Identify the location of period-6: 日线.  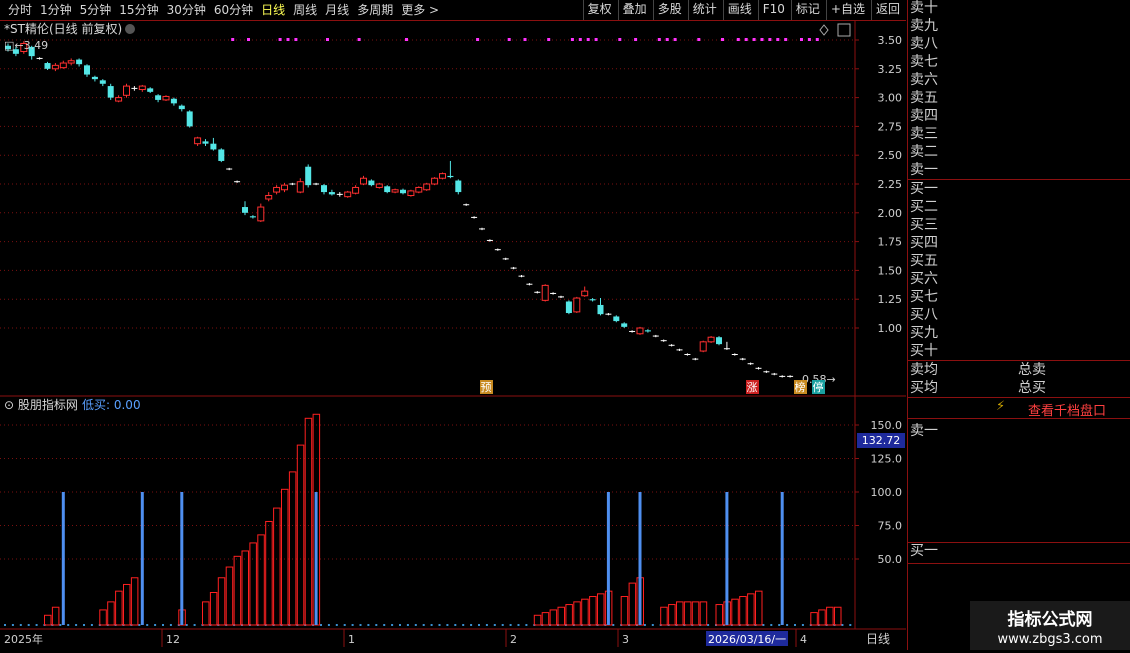
(273, 10).